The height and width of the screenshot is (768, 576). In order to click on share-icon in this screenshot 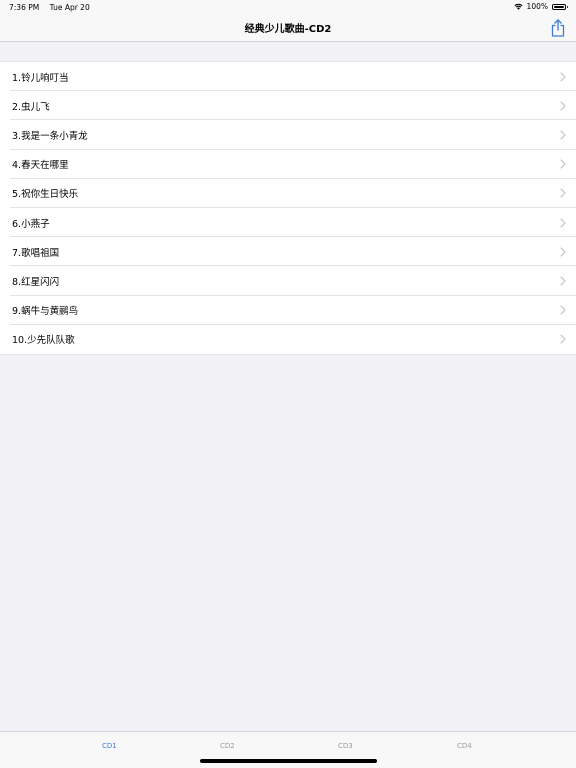, I will do `click(558, 28)`.